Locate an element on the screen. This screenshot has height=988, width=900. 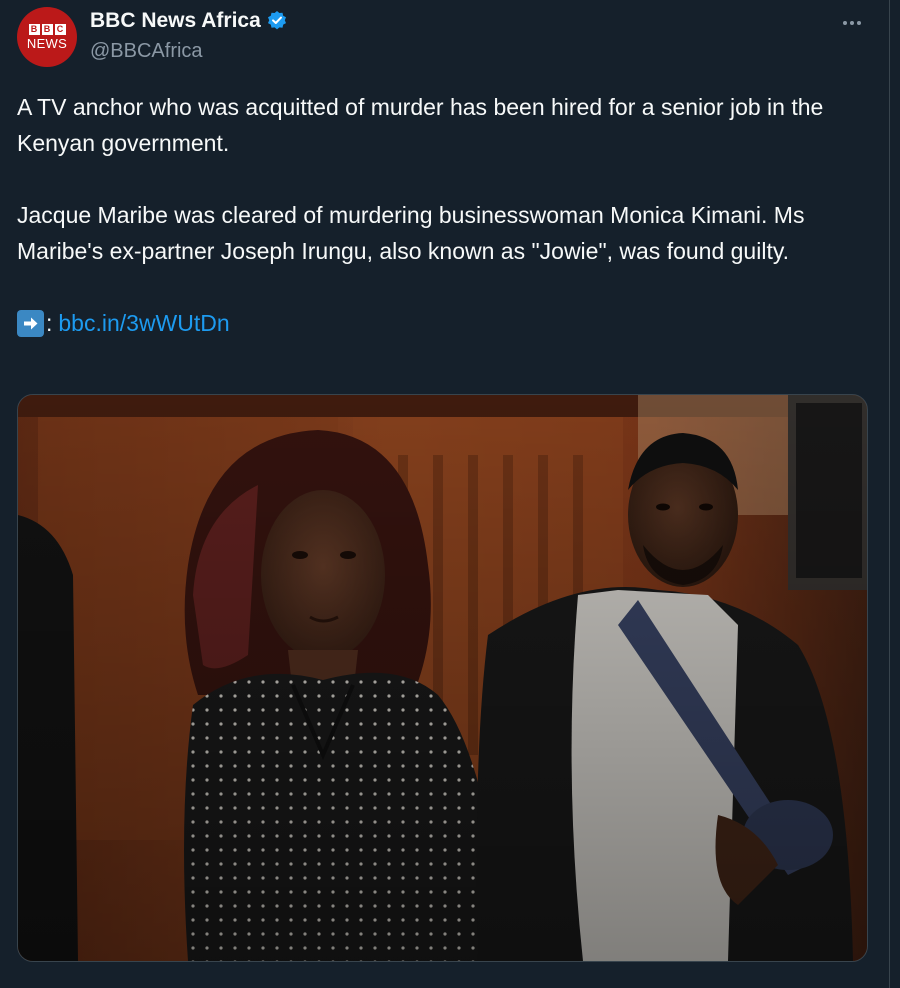
avatar: B B C NEWS is located at coordinates (47, 37).